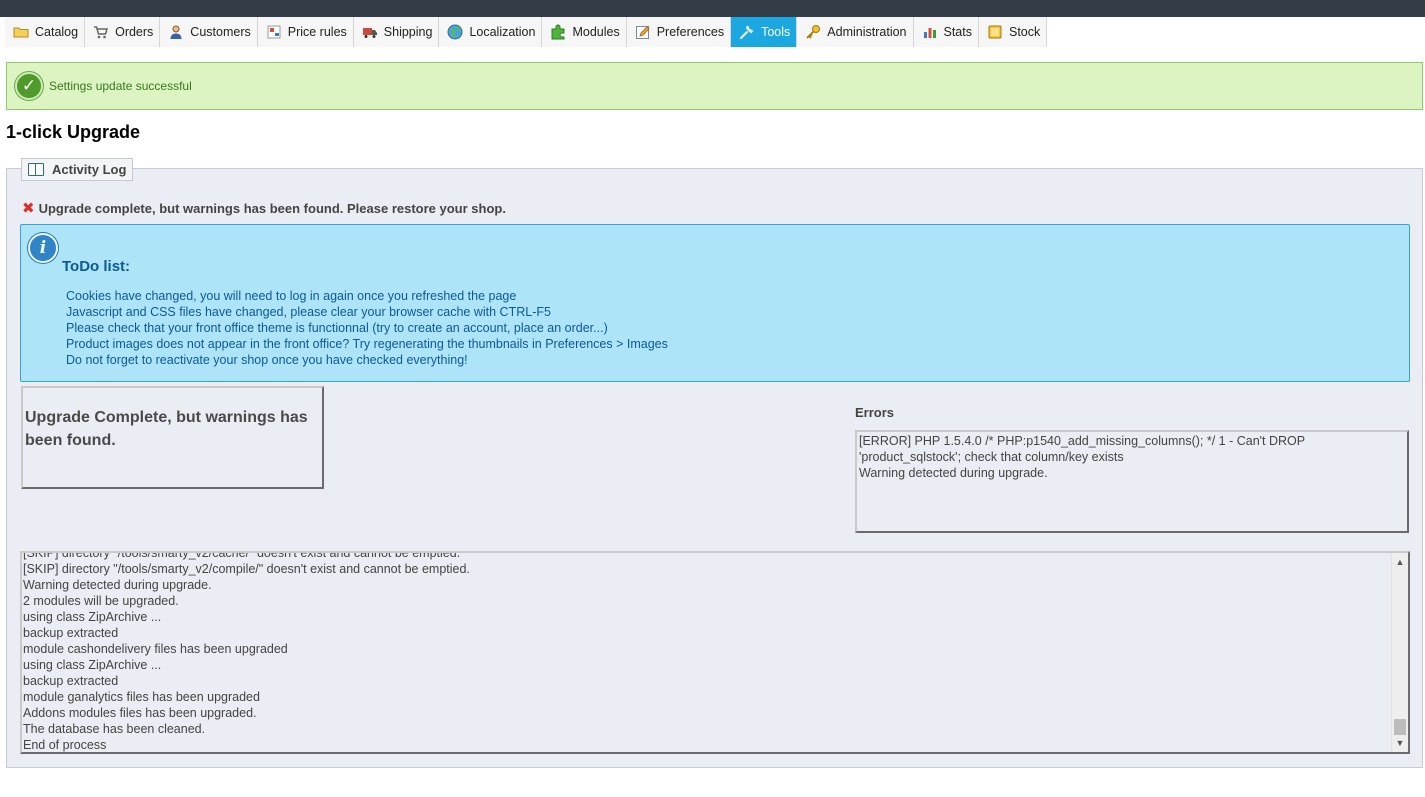  I want to click on legend-label: Activity Log, so click(89, 169).